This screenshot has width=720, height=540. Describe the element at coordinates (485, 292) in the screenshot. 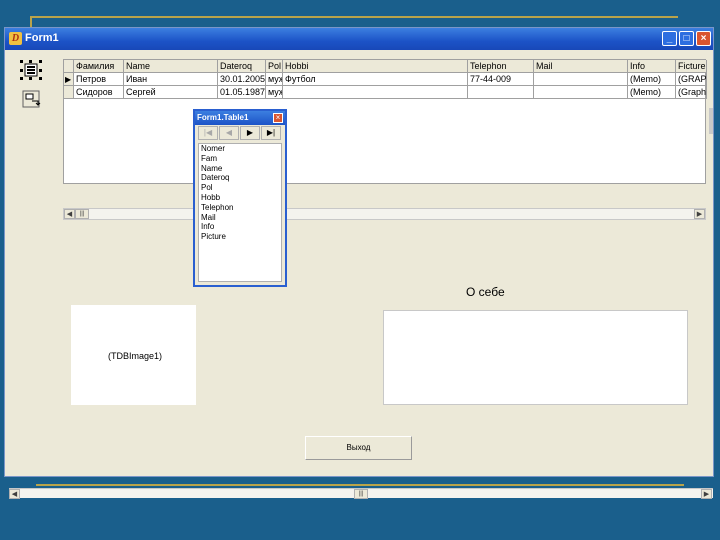

I see `about-label: О себе` at that location.